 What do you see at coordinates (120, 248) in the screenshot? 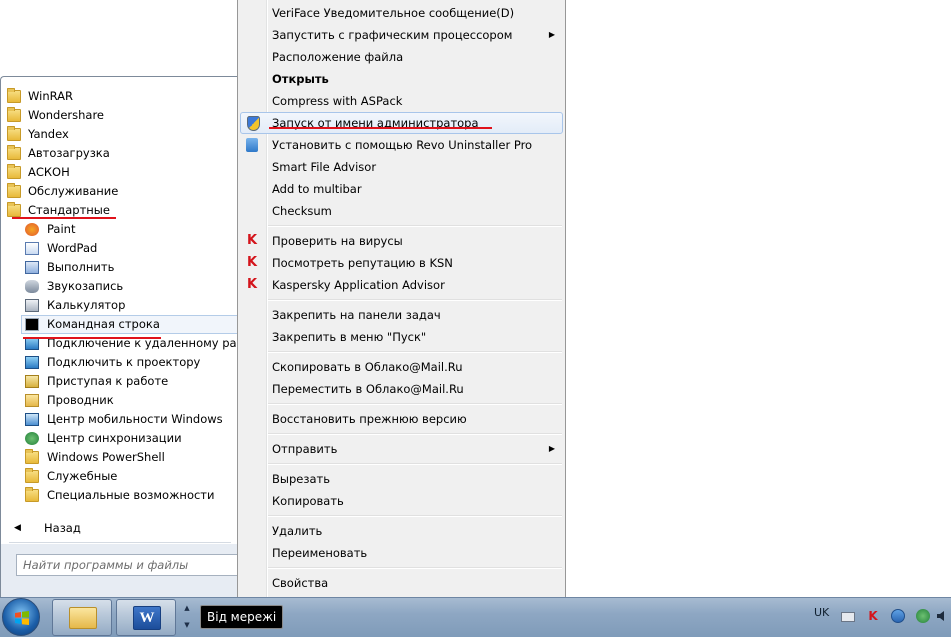
I see `program-item: WordPad` at bounding box center [120, 248].